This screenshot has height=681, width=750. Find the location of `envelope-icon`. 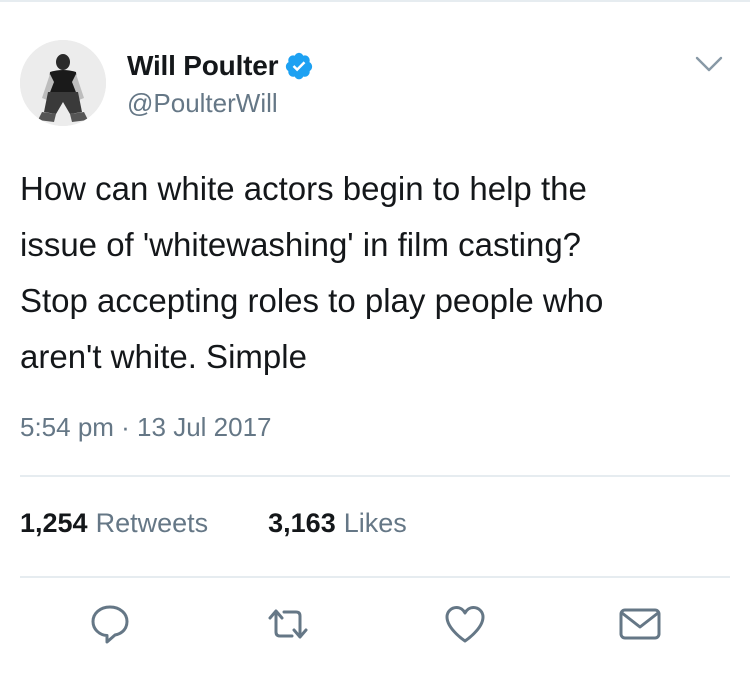

envelope-icon is located at coordinates (640, 626).